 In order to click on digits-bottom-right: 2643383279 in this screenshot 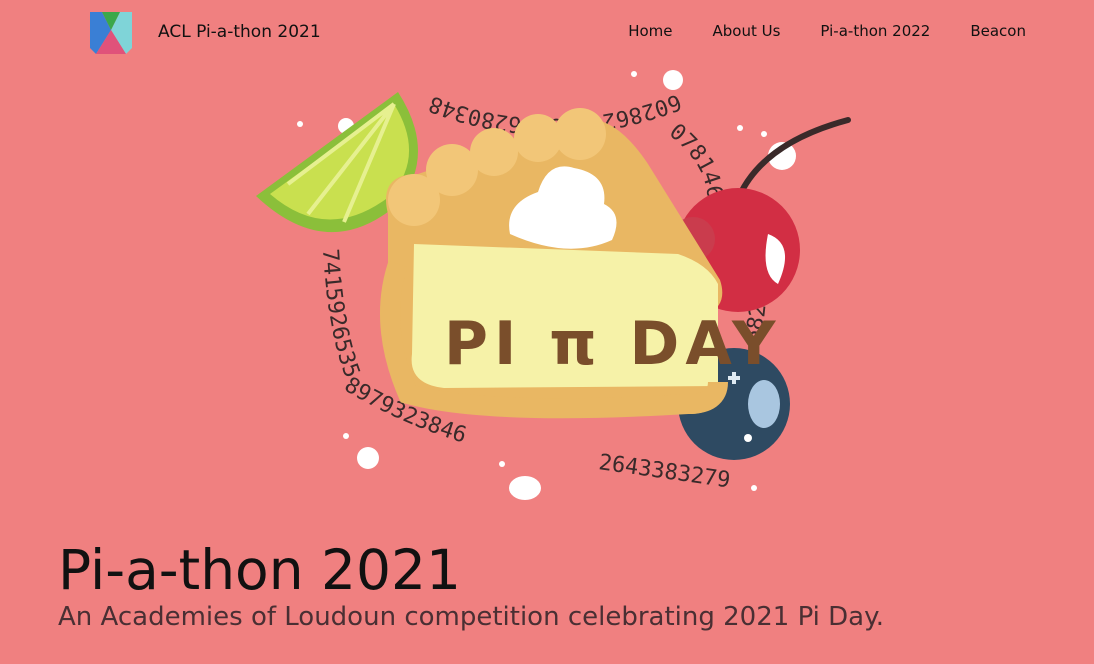, I will do `click(664, 471)`.